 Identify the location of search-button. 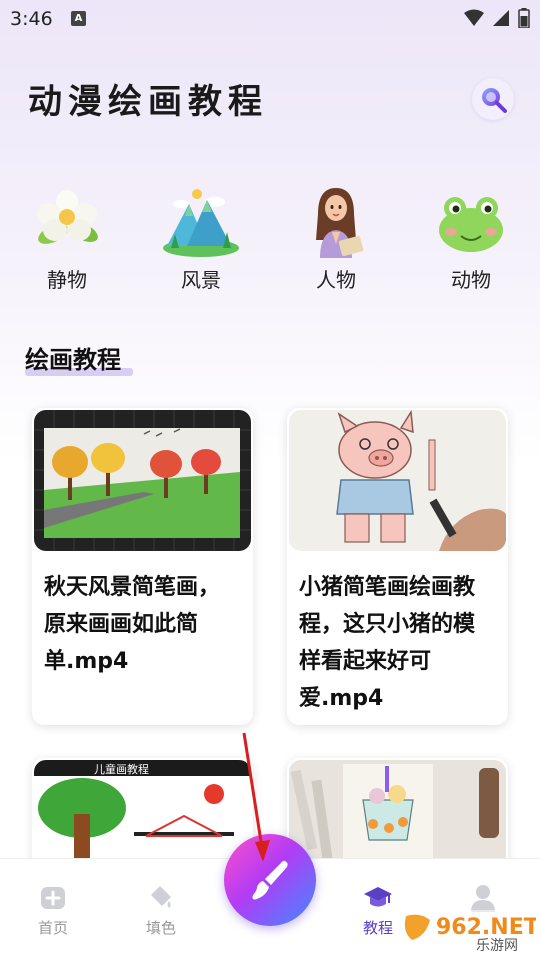
(493, 99).